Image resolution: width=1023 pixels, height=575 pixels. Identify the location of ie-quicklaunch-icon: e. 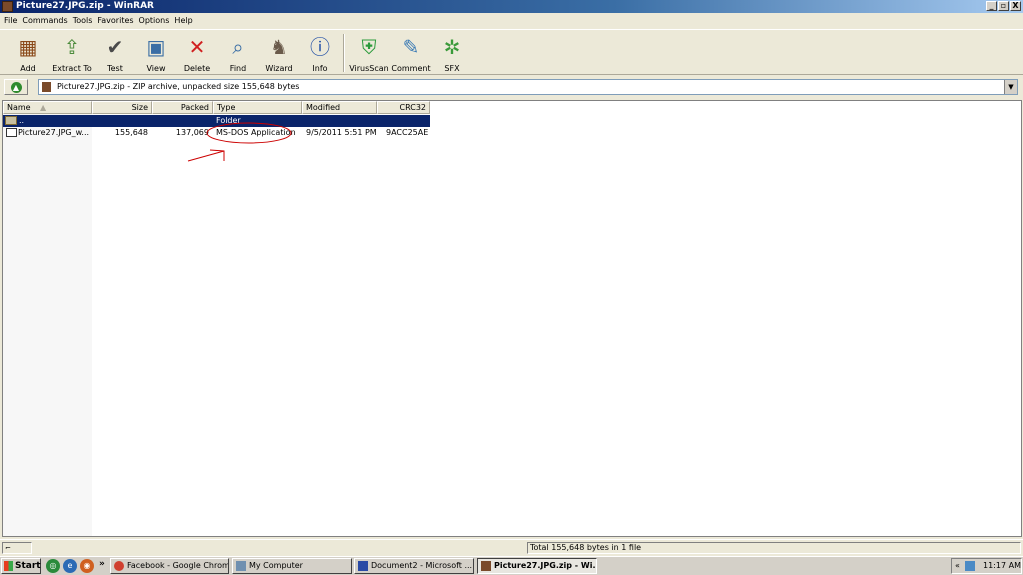
(70, 566).